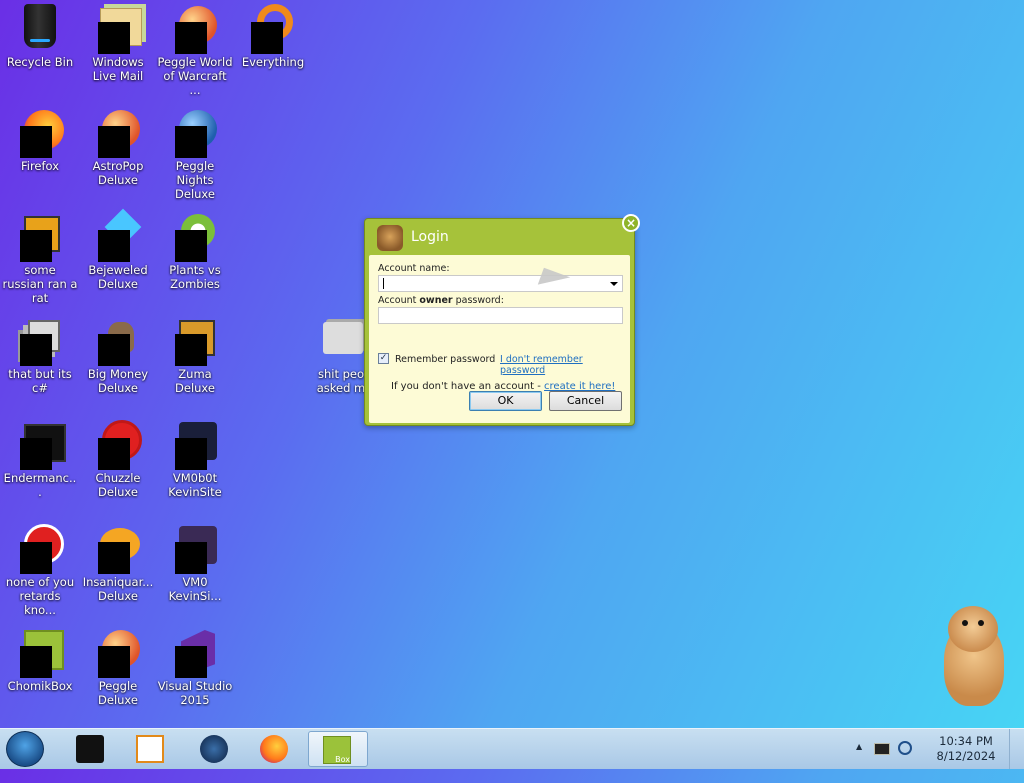 This screenshot has width=1024, height=783. I want to click on desktop-icon-visual-studio: Visual Studio 2015, so click(195, 674).